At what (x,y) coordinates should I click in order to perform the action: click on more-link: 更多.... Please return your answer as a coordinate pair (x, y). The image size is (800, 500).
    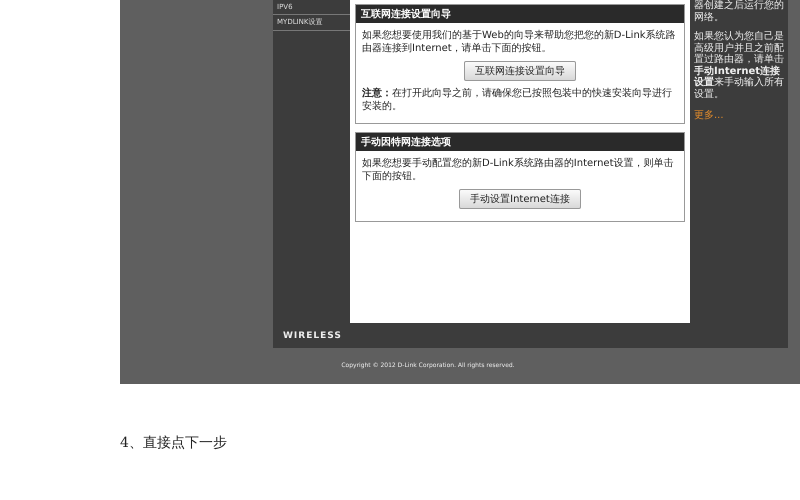
    Looking at the image, I should click on (709, 115).